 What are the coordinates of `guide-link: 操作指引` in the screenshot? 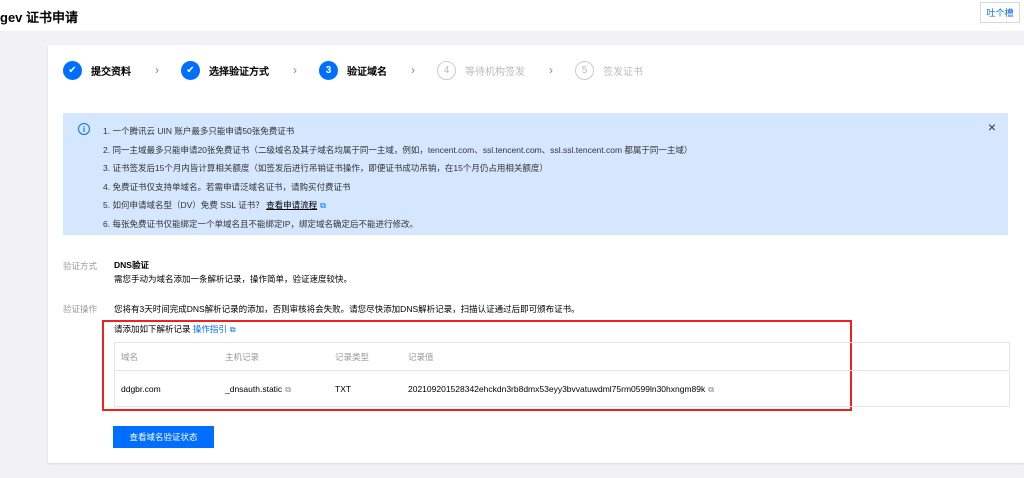 It's located at (210, 329).